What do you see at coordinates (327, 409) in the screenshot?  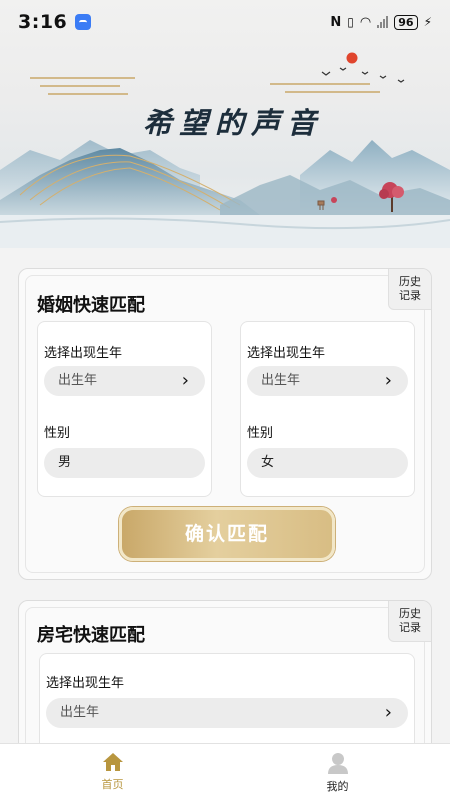 I see `right-person-panel: 选择出现生年 出生年 › 性别 女` at bounding box center [327, 409].